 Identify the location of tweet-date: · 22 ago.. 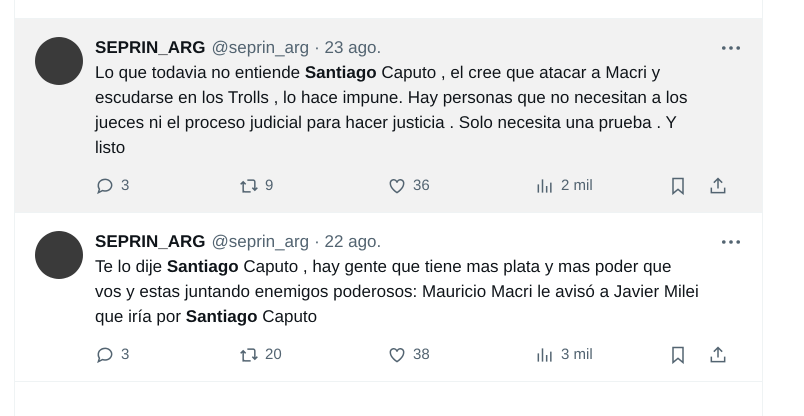
(348, 242).